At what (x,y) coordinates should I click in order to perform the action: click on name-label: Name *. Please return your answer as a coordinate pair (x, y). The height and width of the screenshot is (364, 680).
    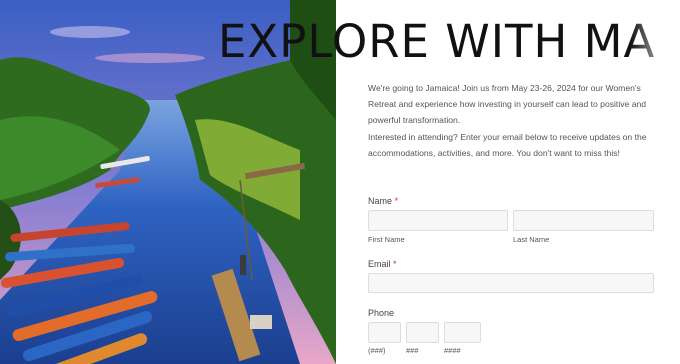
    Looking at the image, I should click on (383, 201).